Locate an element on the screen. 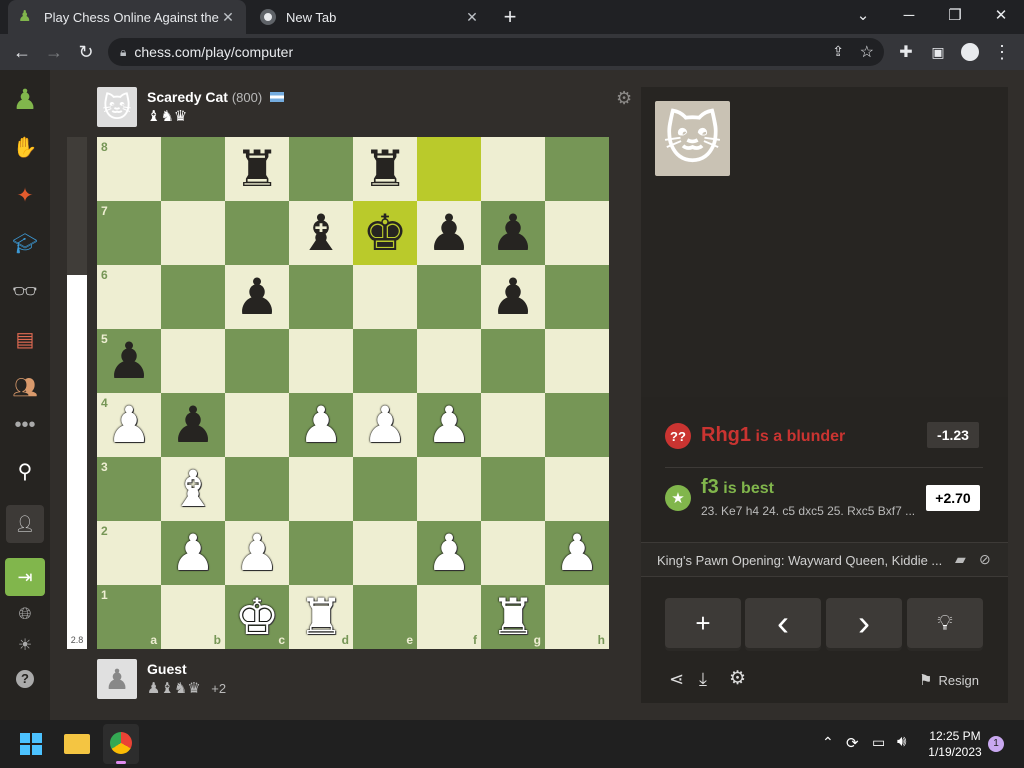  windows-start-icon is located at coordinates (31, 744).